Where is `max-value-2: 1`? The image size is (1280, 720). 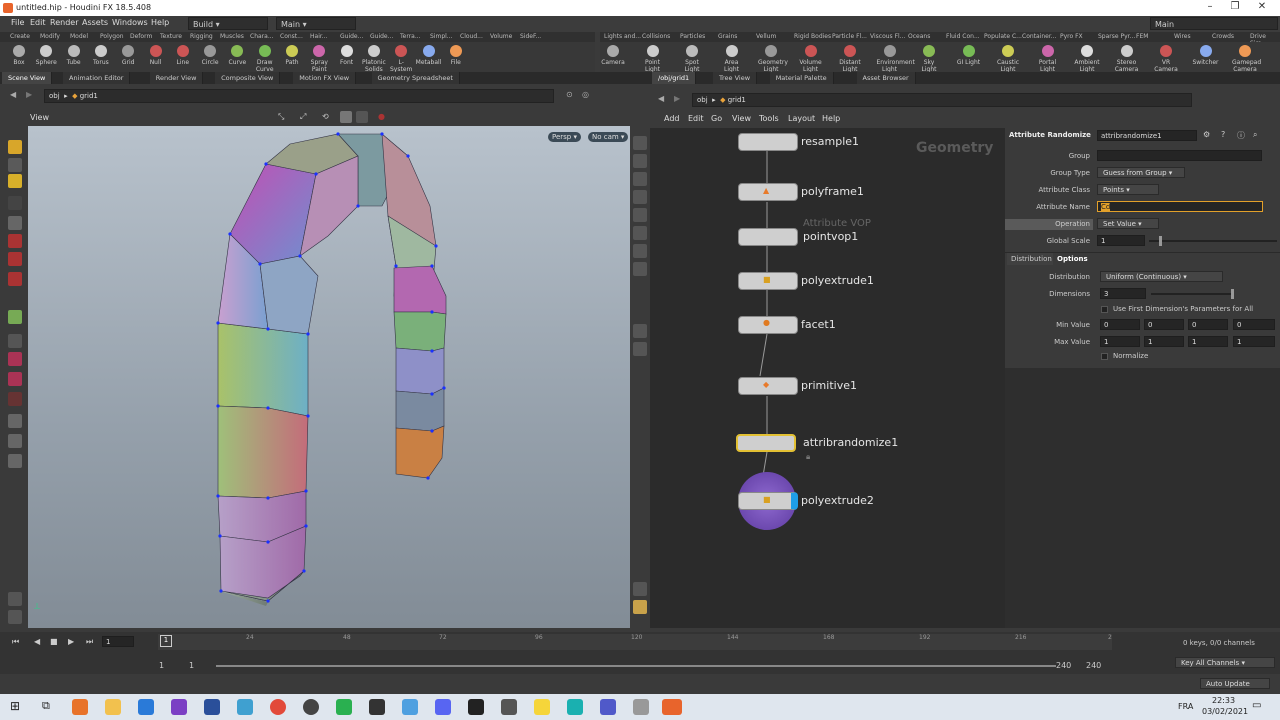 max-value-2: 1 is located at coordinates (1208, 341).